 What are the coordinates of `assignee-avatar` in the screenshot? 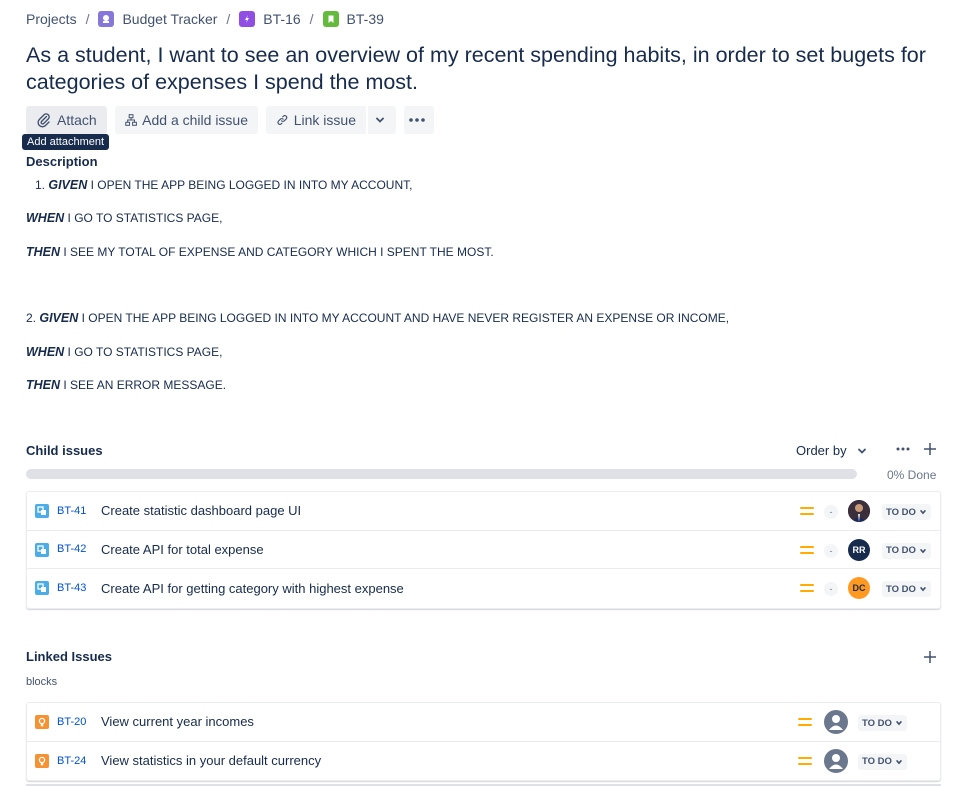 It's located at (859, 511).